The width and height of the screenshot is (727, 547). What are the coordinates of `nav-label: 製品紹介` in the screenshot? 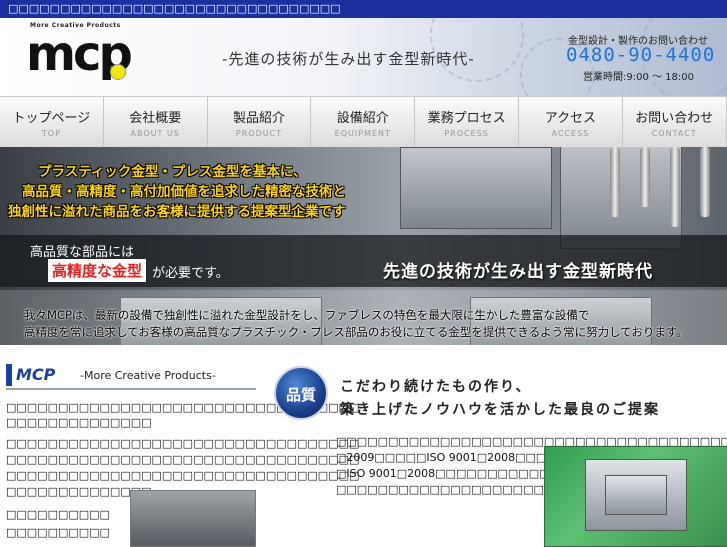 It's located at (258, 118).